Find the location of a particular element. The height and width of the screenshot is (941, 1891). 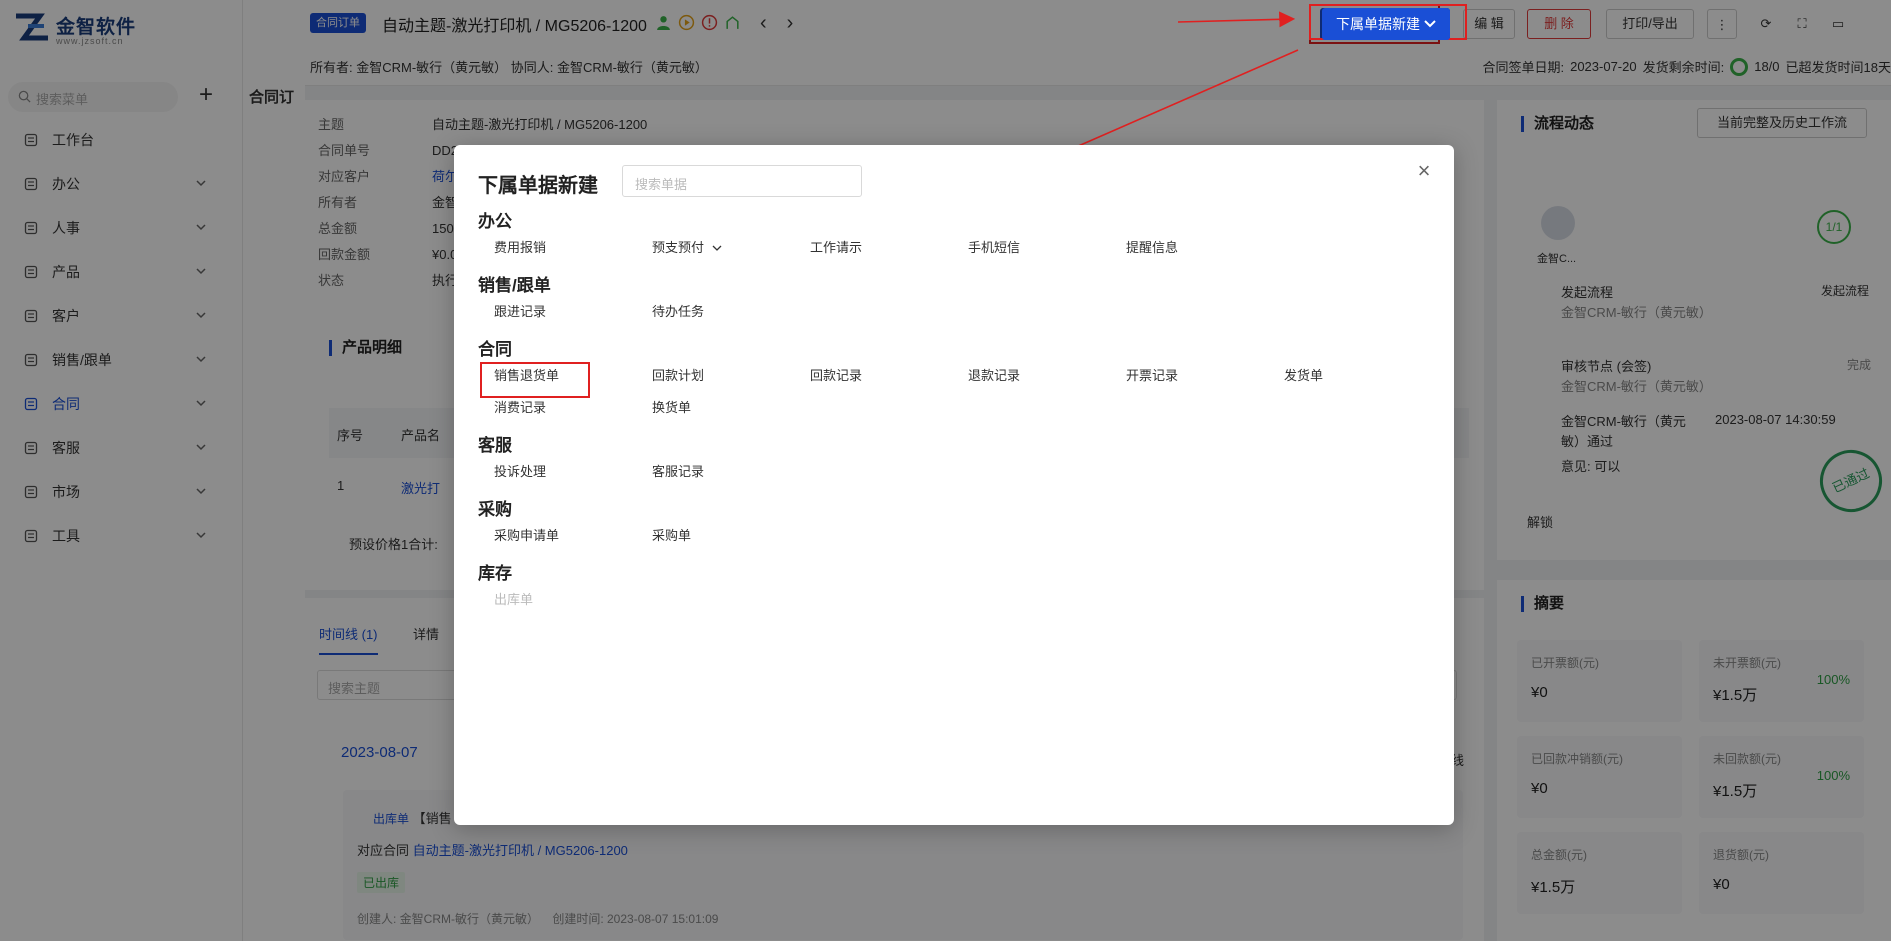

document-type-label: 换货单 is located at coordinates (672, 407).